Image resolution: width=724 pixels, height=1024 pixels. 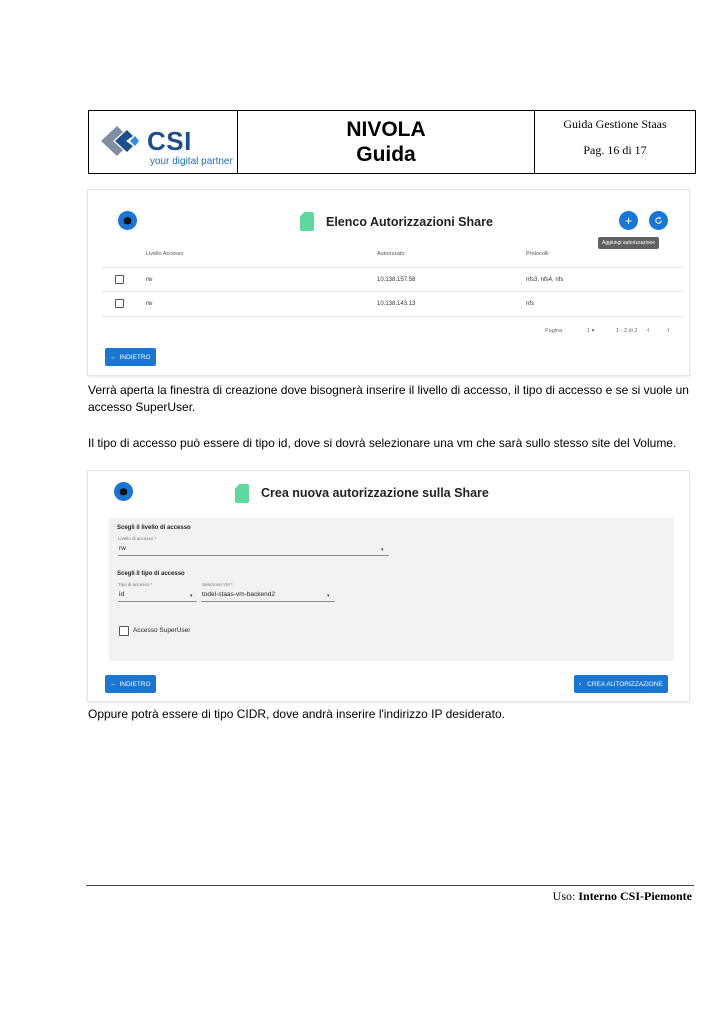 I want to click on footer: Uso: Interno CSI-Piemonte, so click(x=546, y=896).